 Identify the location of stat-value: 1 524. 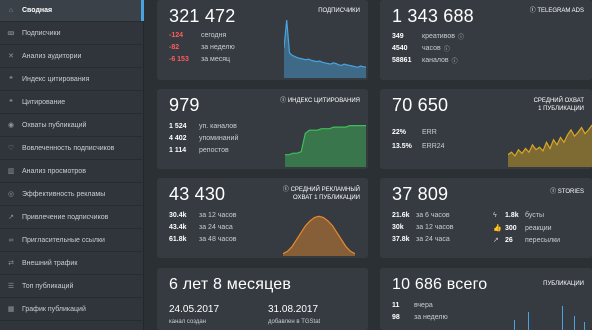
(178, 126).